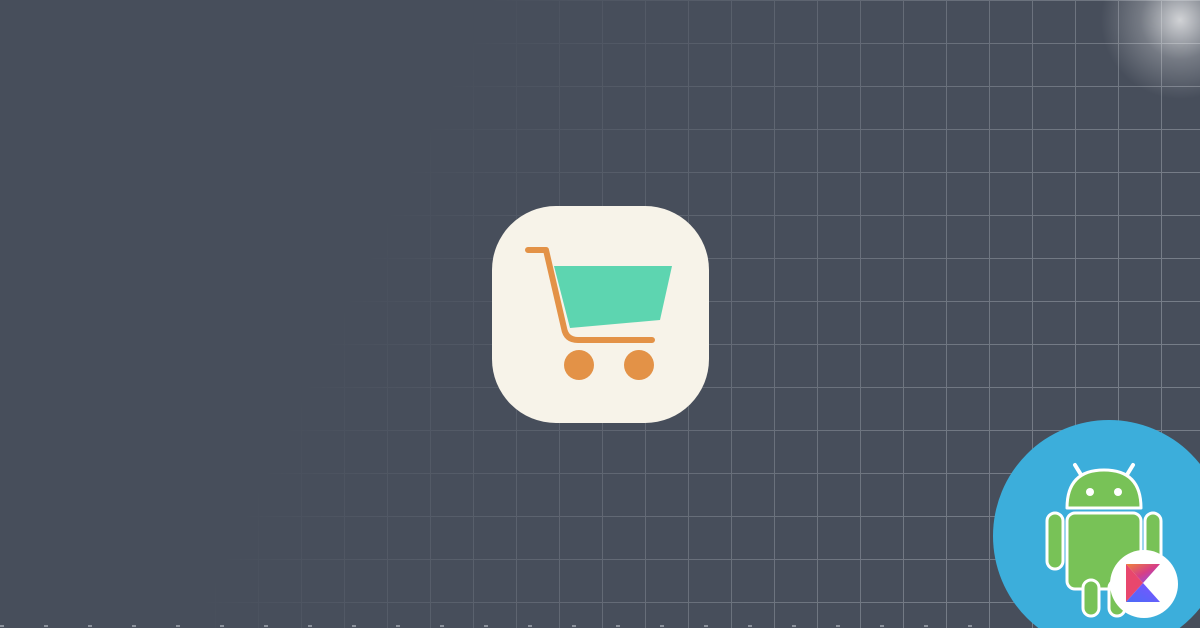  I want to click on kotlin-badge, so click(1144, 584).